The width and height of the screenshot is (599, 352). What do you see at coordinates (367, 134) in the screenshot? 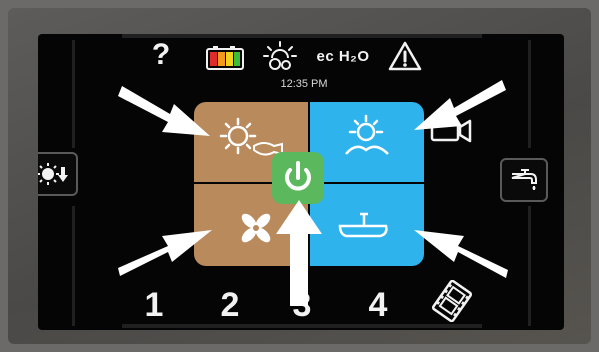
I see `sun-landscape-icon` at bounding box center [367, 134].